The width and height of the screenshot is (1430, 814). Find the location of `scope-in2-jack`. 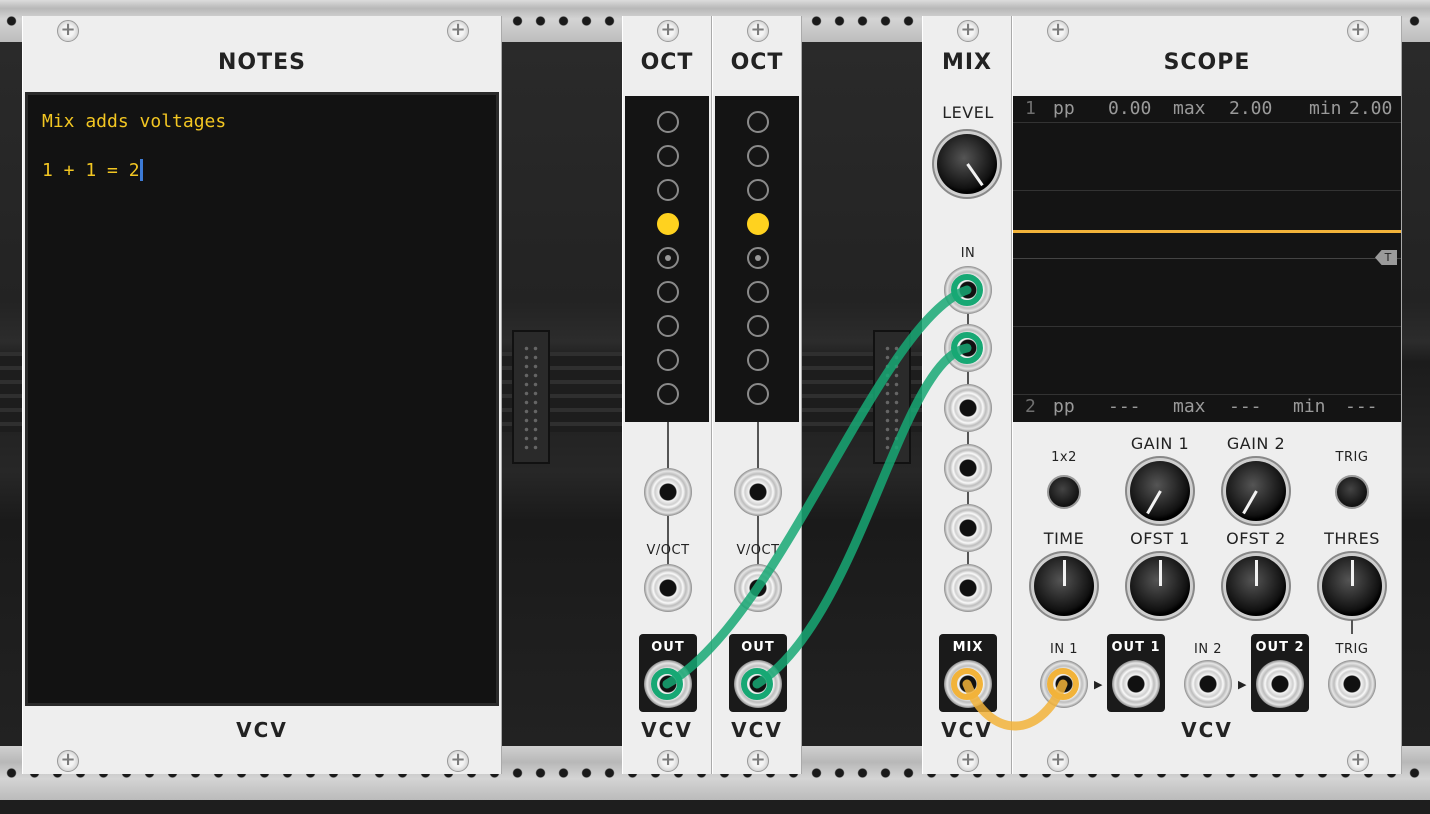

scope-in2-jack is located at coordinates (1208, 684).